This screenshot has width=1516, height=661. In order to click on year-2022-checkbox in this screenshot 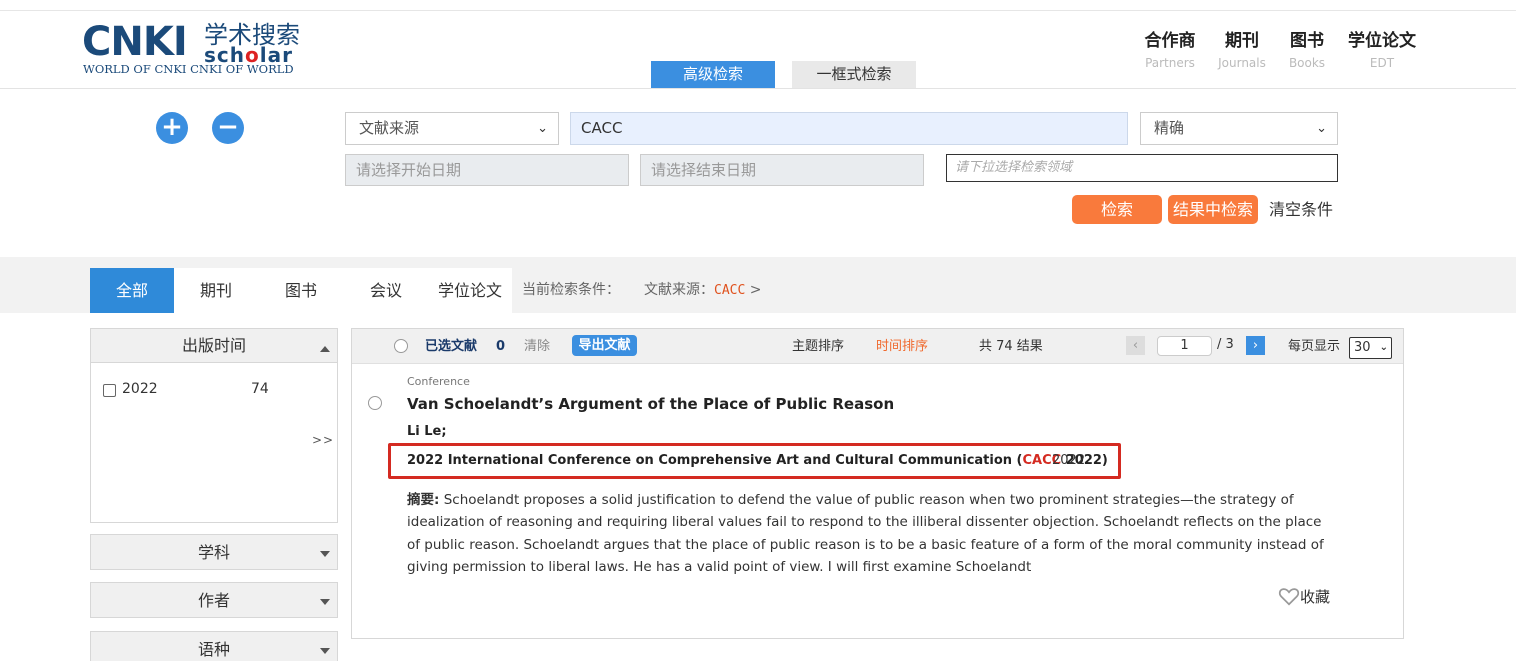, I will do `click(109, 390)`.